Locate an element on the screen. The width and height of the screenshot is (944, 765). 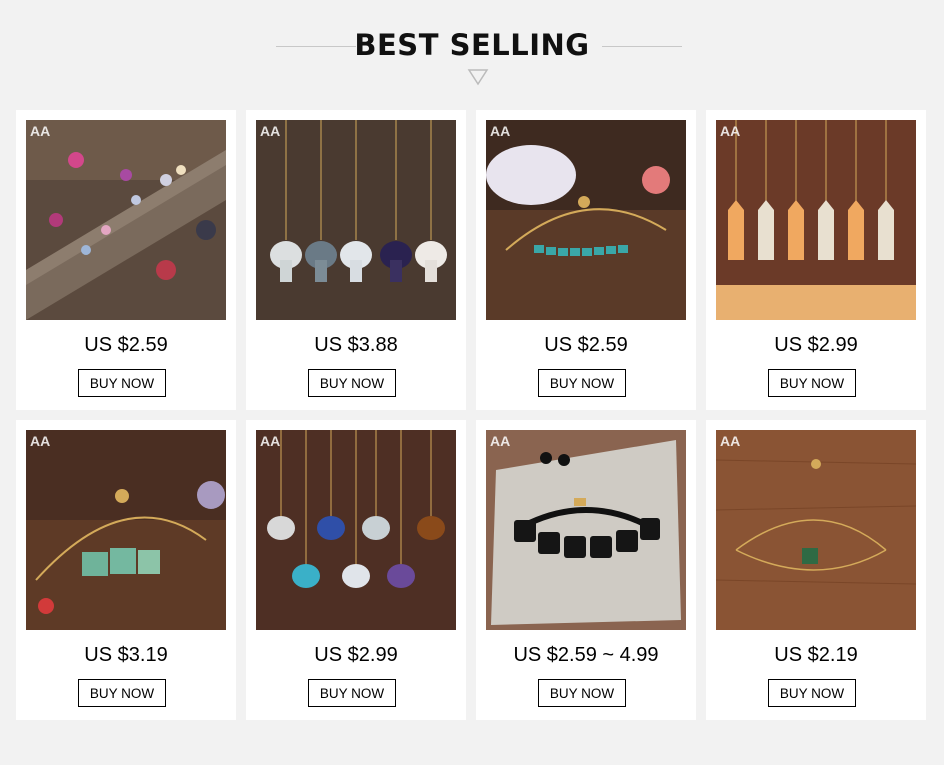
product-card: AA US $2.19 BUY NOW is located at coordinates (816, 570).